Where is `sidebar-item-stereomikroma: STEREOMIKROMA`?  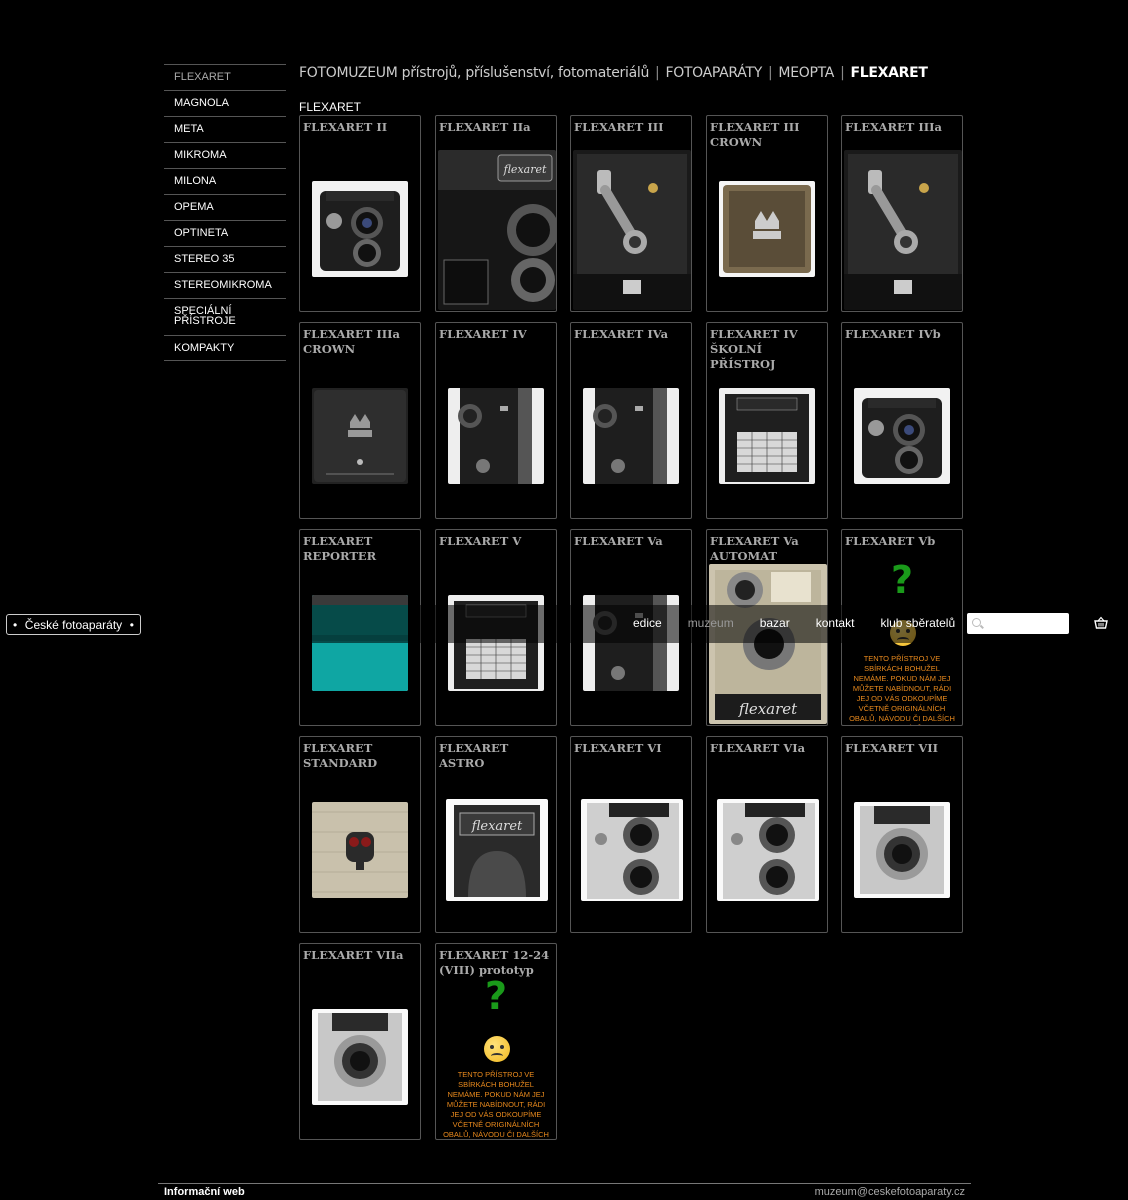 sidebar-item-stereomikroma: STEREOMIKROMA is located at coordinates (225, 285).